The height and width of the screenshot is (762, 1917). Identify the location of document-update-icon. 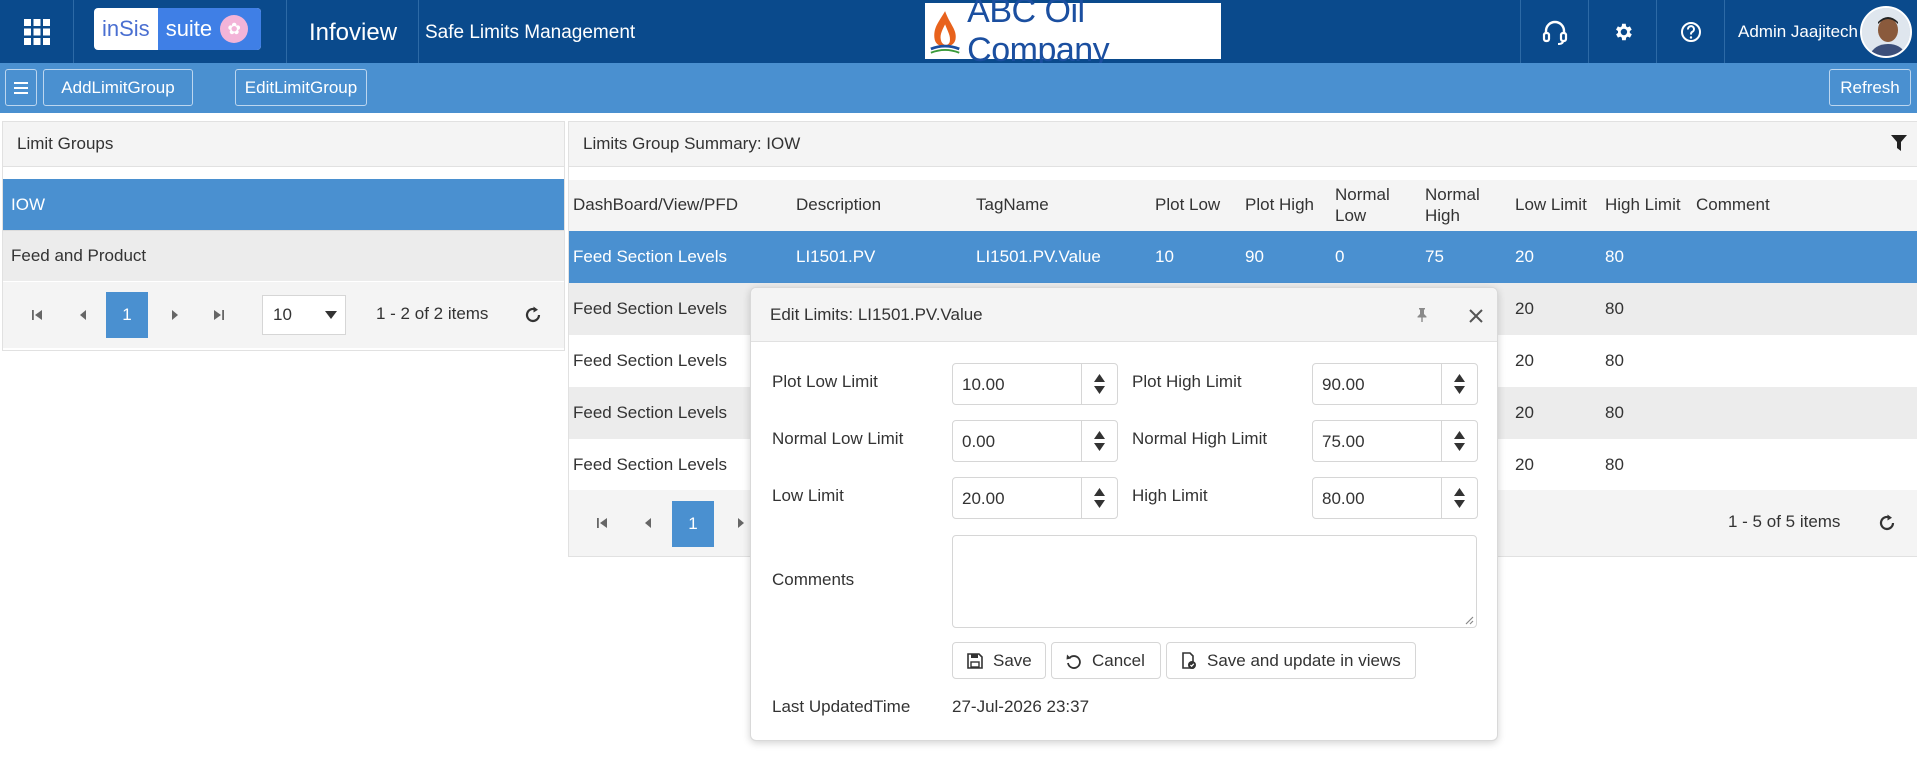
(1189, 660).